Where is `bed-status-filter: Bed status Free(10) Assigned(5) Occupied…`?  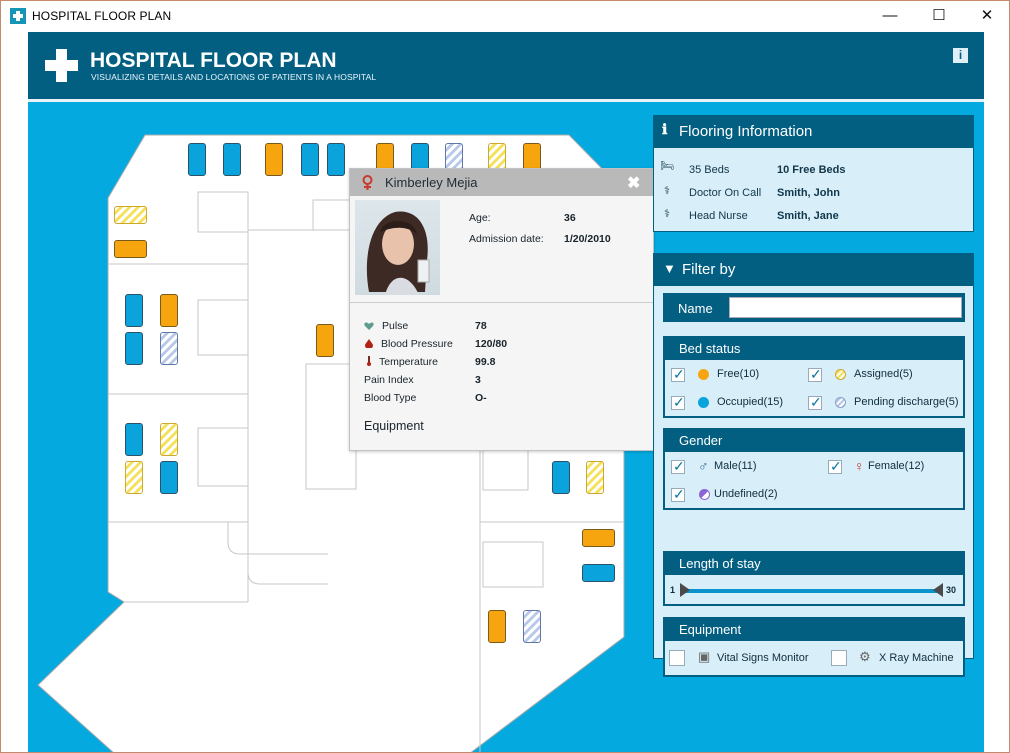
bed-status-filter: Bed status Free(10) Assigned(5) Occupied… is located at coordinates (814, 377).